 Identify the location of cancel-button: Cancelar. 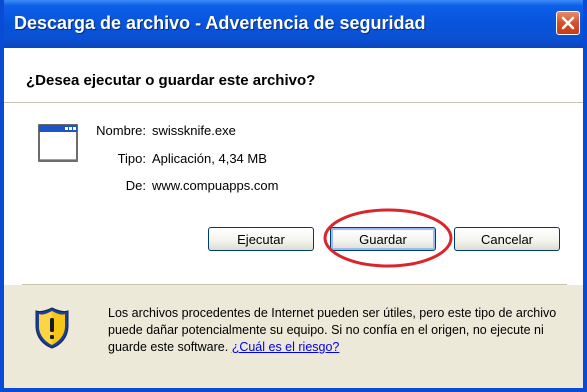
(507, 239).